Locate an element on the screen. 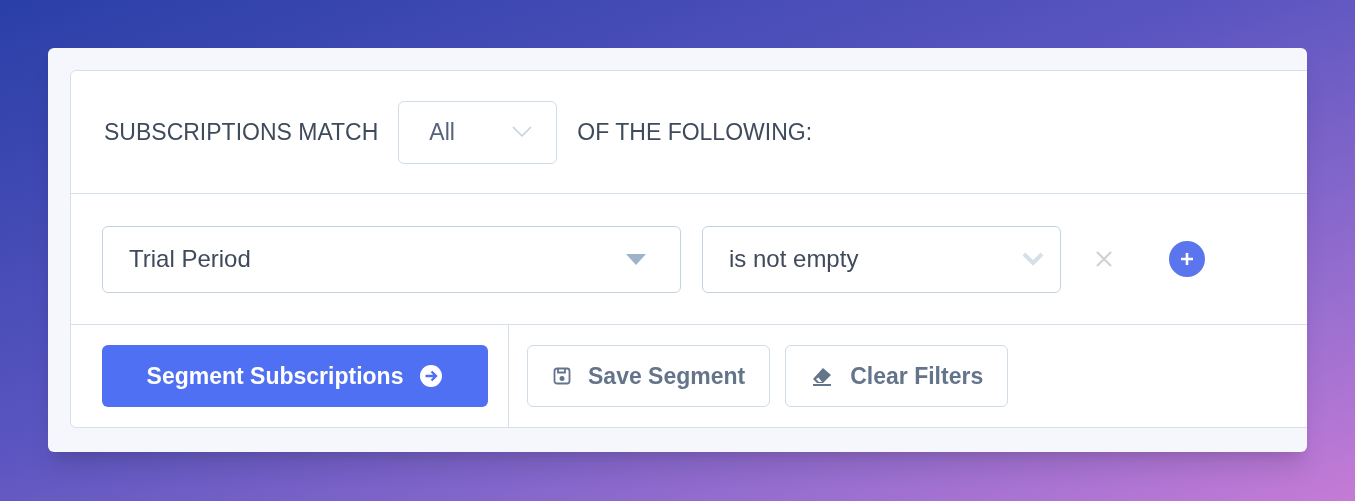  clear-filters-button: Clear Filters is located at coordinates (897, 376).